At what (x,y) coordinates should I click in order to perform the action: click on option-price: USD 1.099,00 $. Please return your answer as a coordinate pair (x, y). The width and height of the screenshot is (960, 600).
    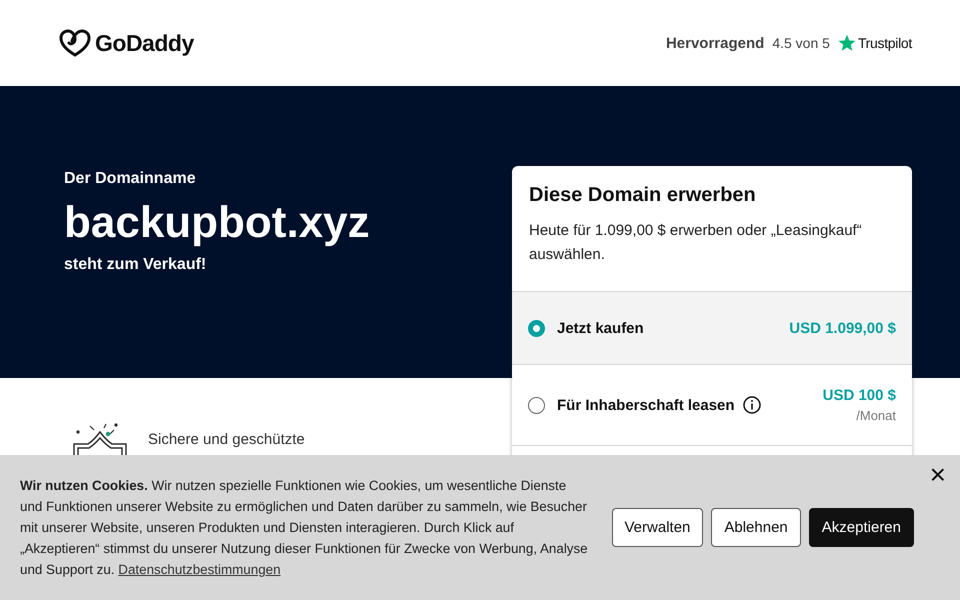
    Looking at the image, I should click on (842, 328).